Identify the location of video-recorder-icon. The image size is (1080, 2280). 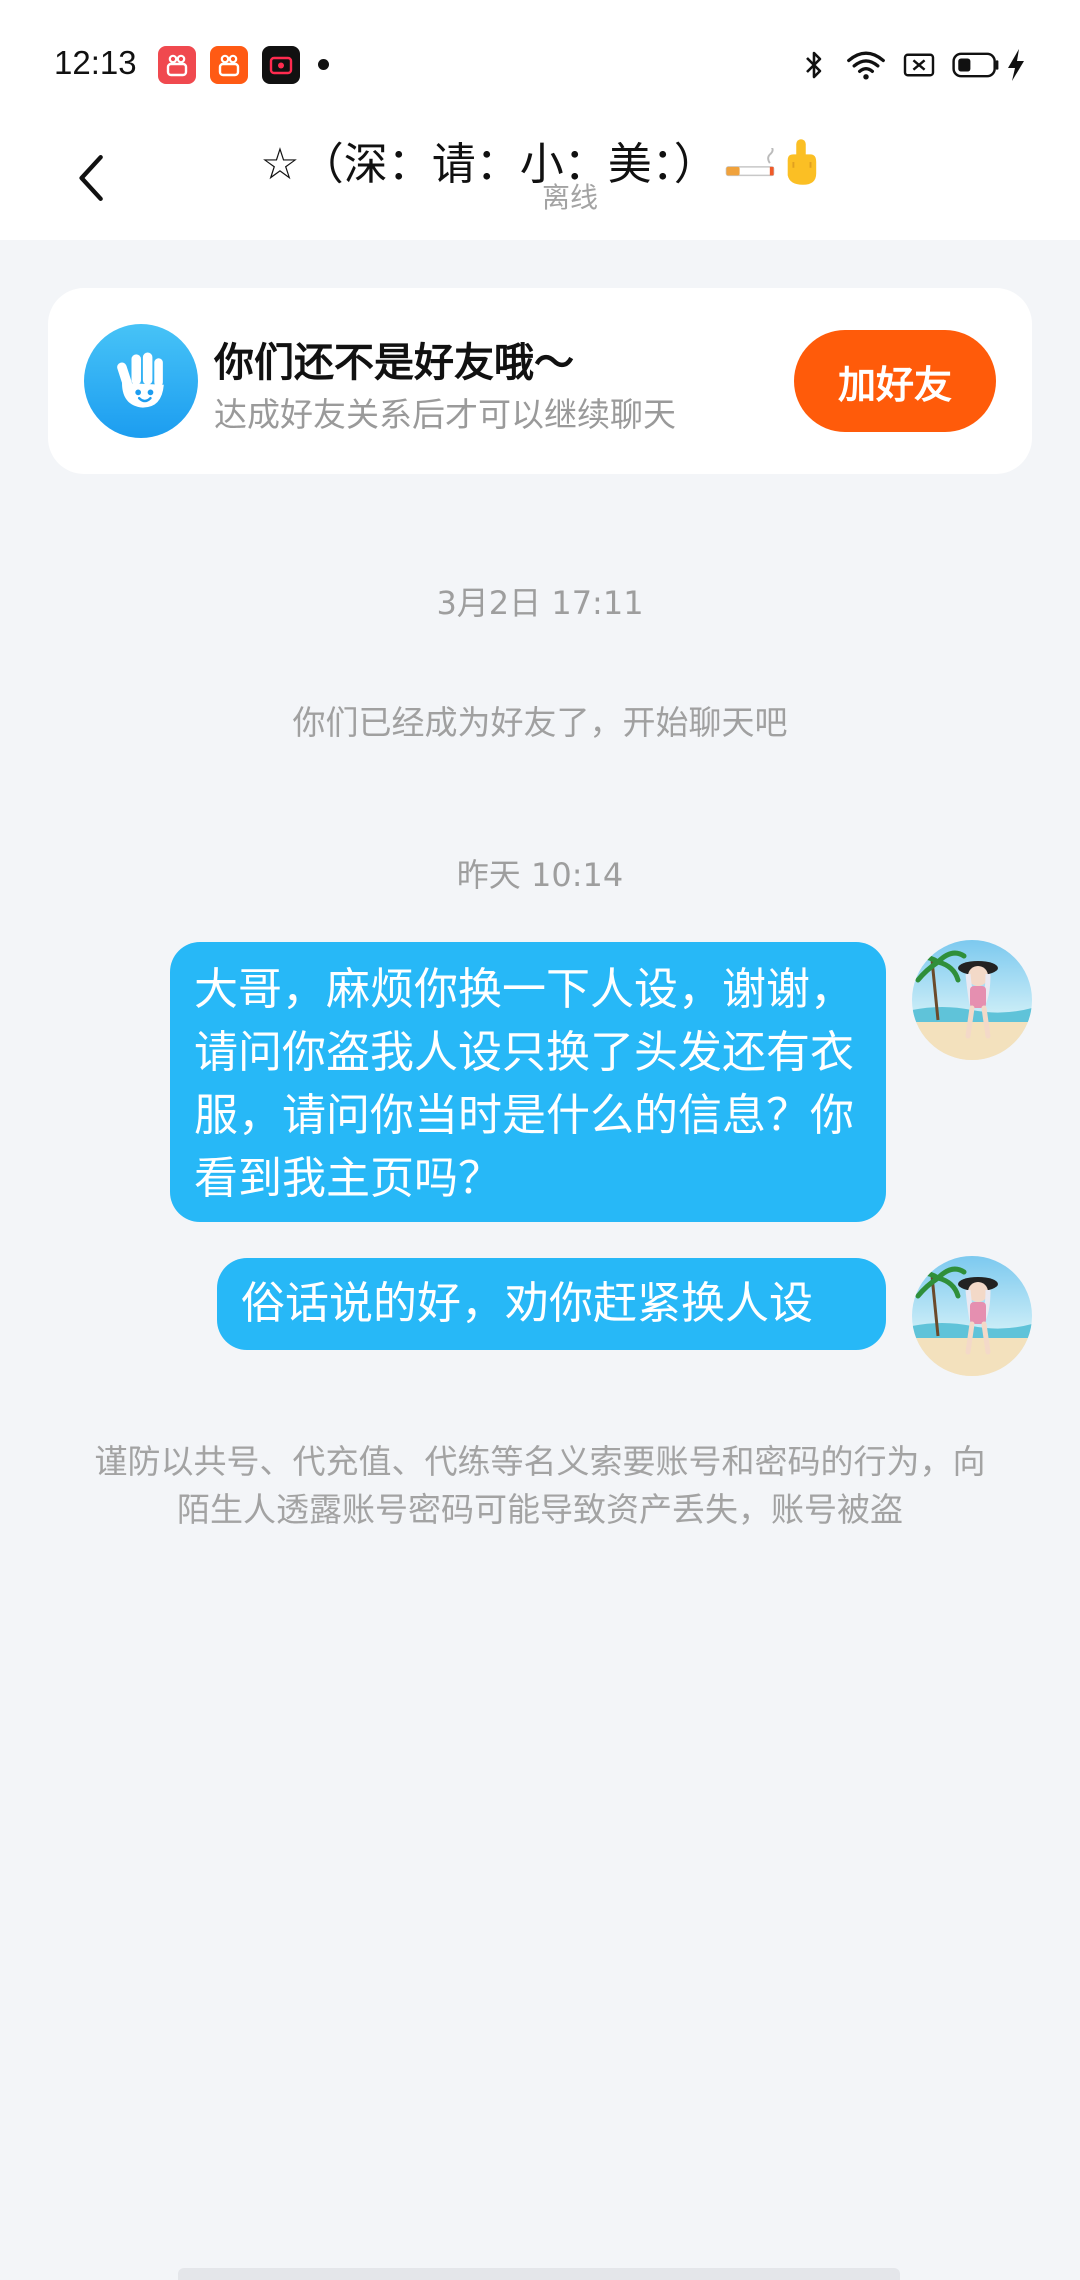
(281, 65).